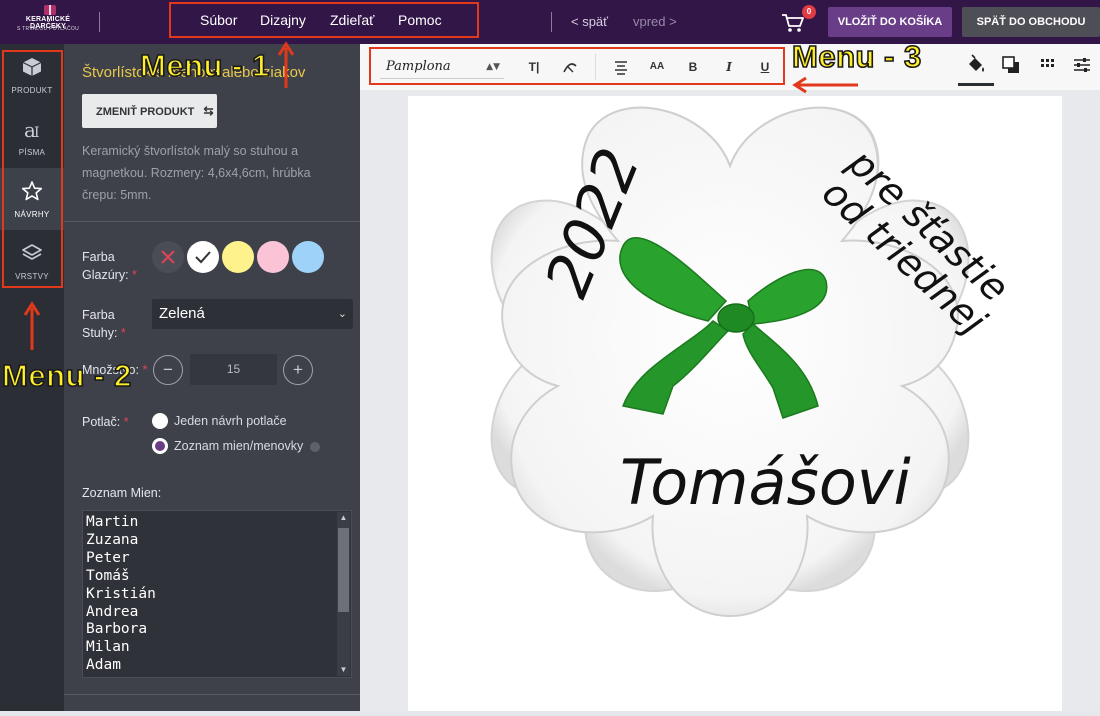 Image resolution: width=1100 pixels, height=716 pixels. What do you see at coordinates (168, 370) in the screenshot?
I see `quantity-decrease-button: −` at bounding box center [168, 370].